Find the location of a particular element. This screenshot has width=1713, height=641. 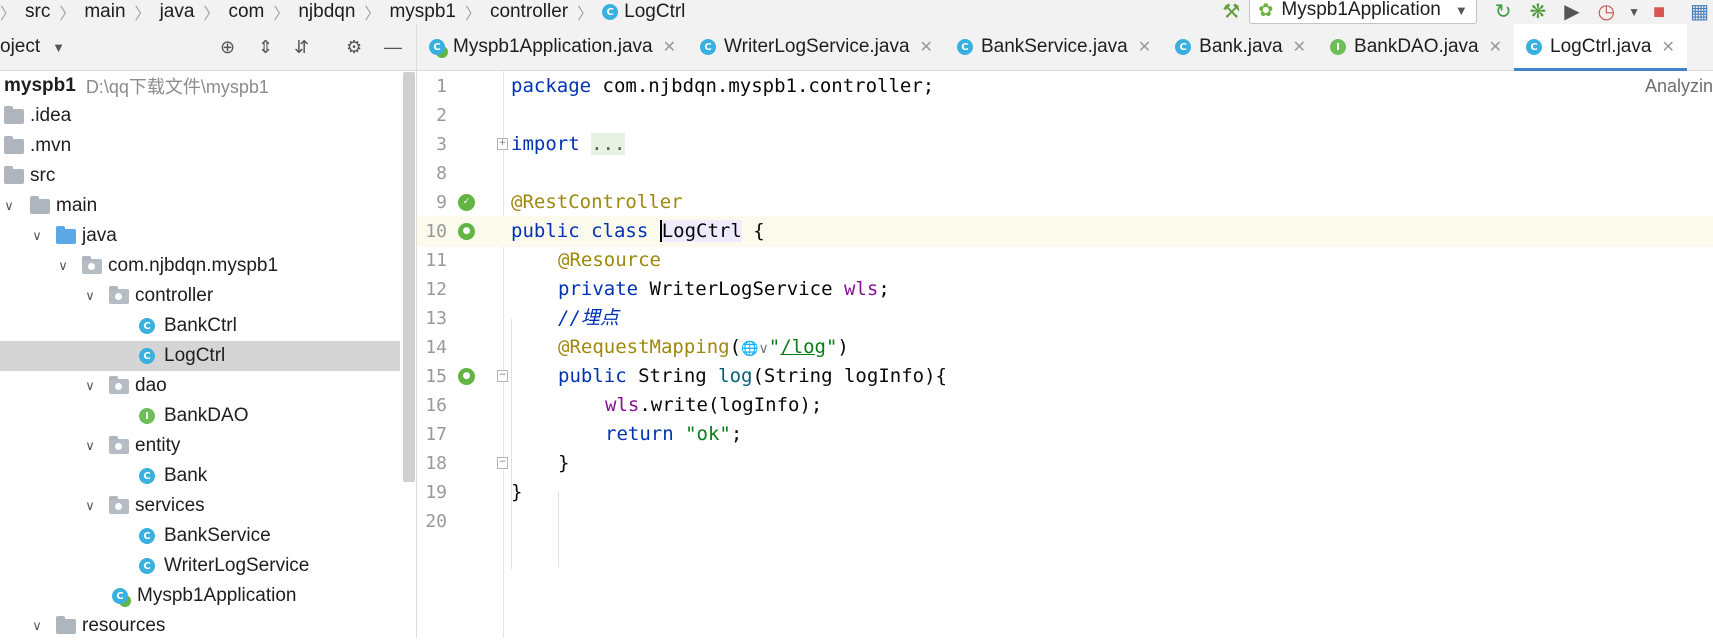

tab-bankservice: C BankService.java ✕ is located at coordinates (1054, 47).